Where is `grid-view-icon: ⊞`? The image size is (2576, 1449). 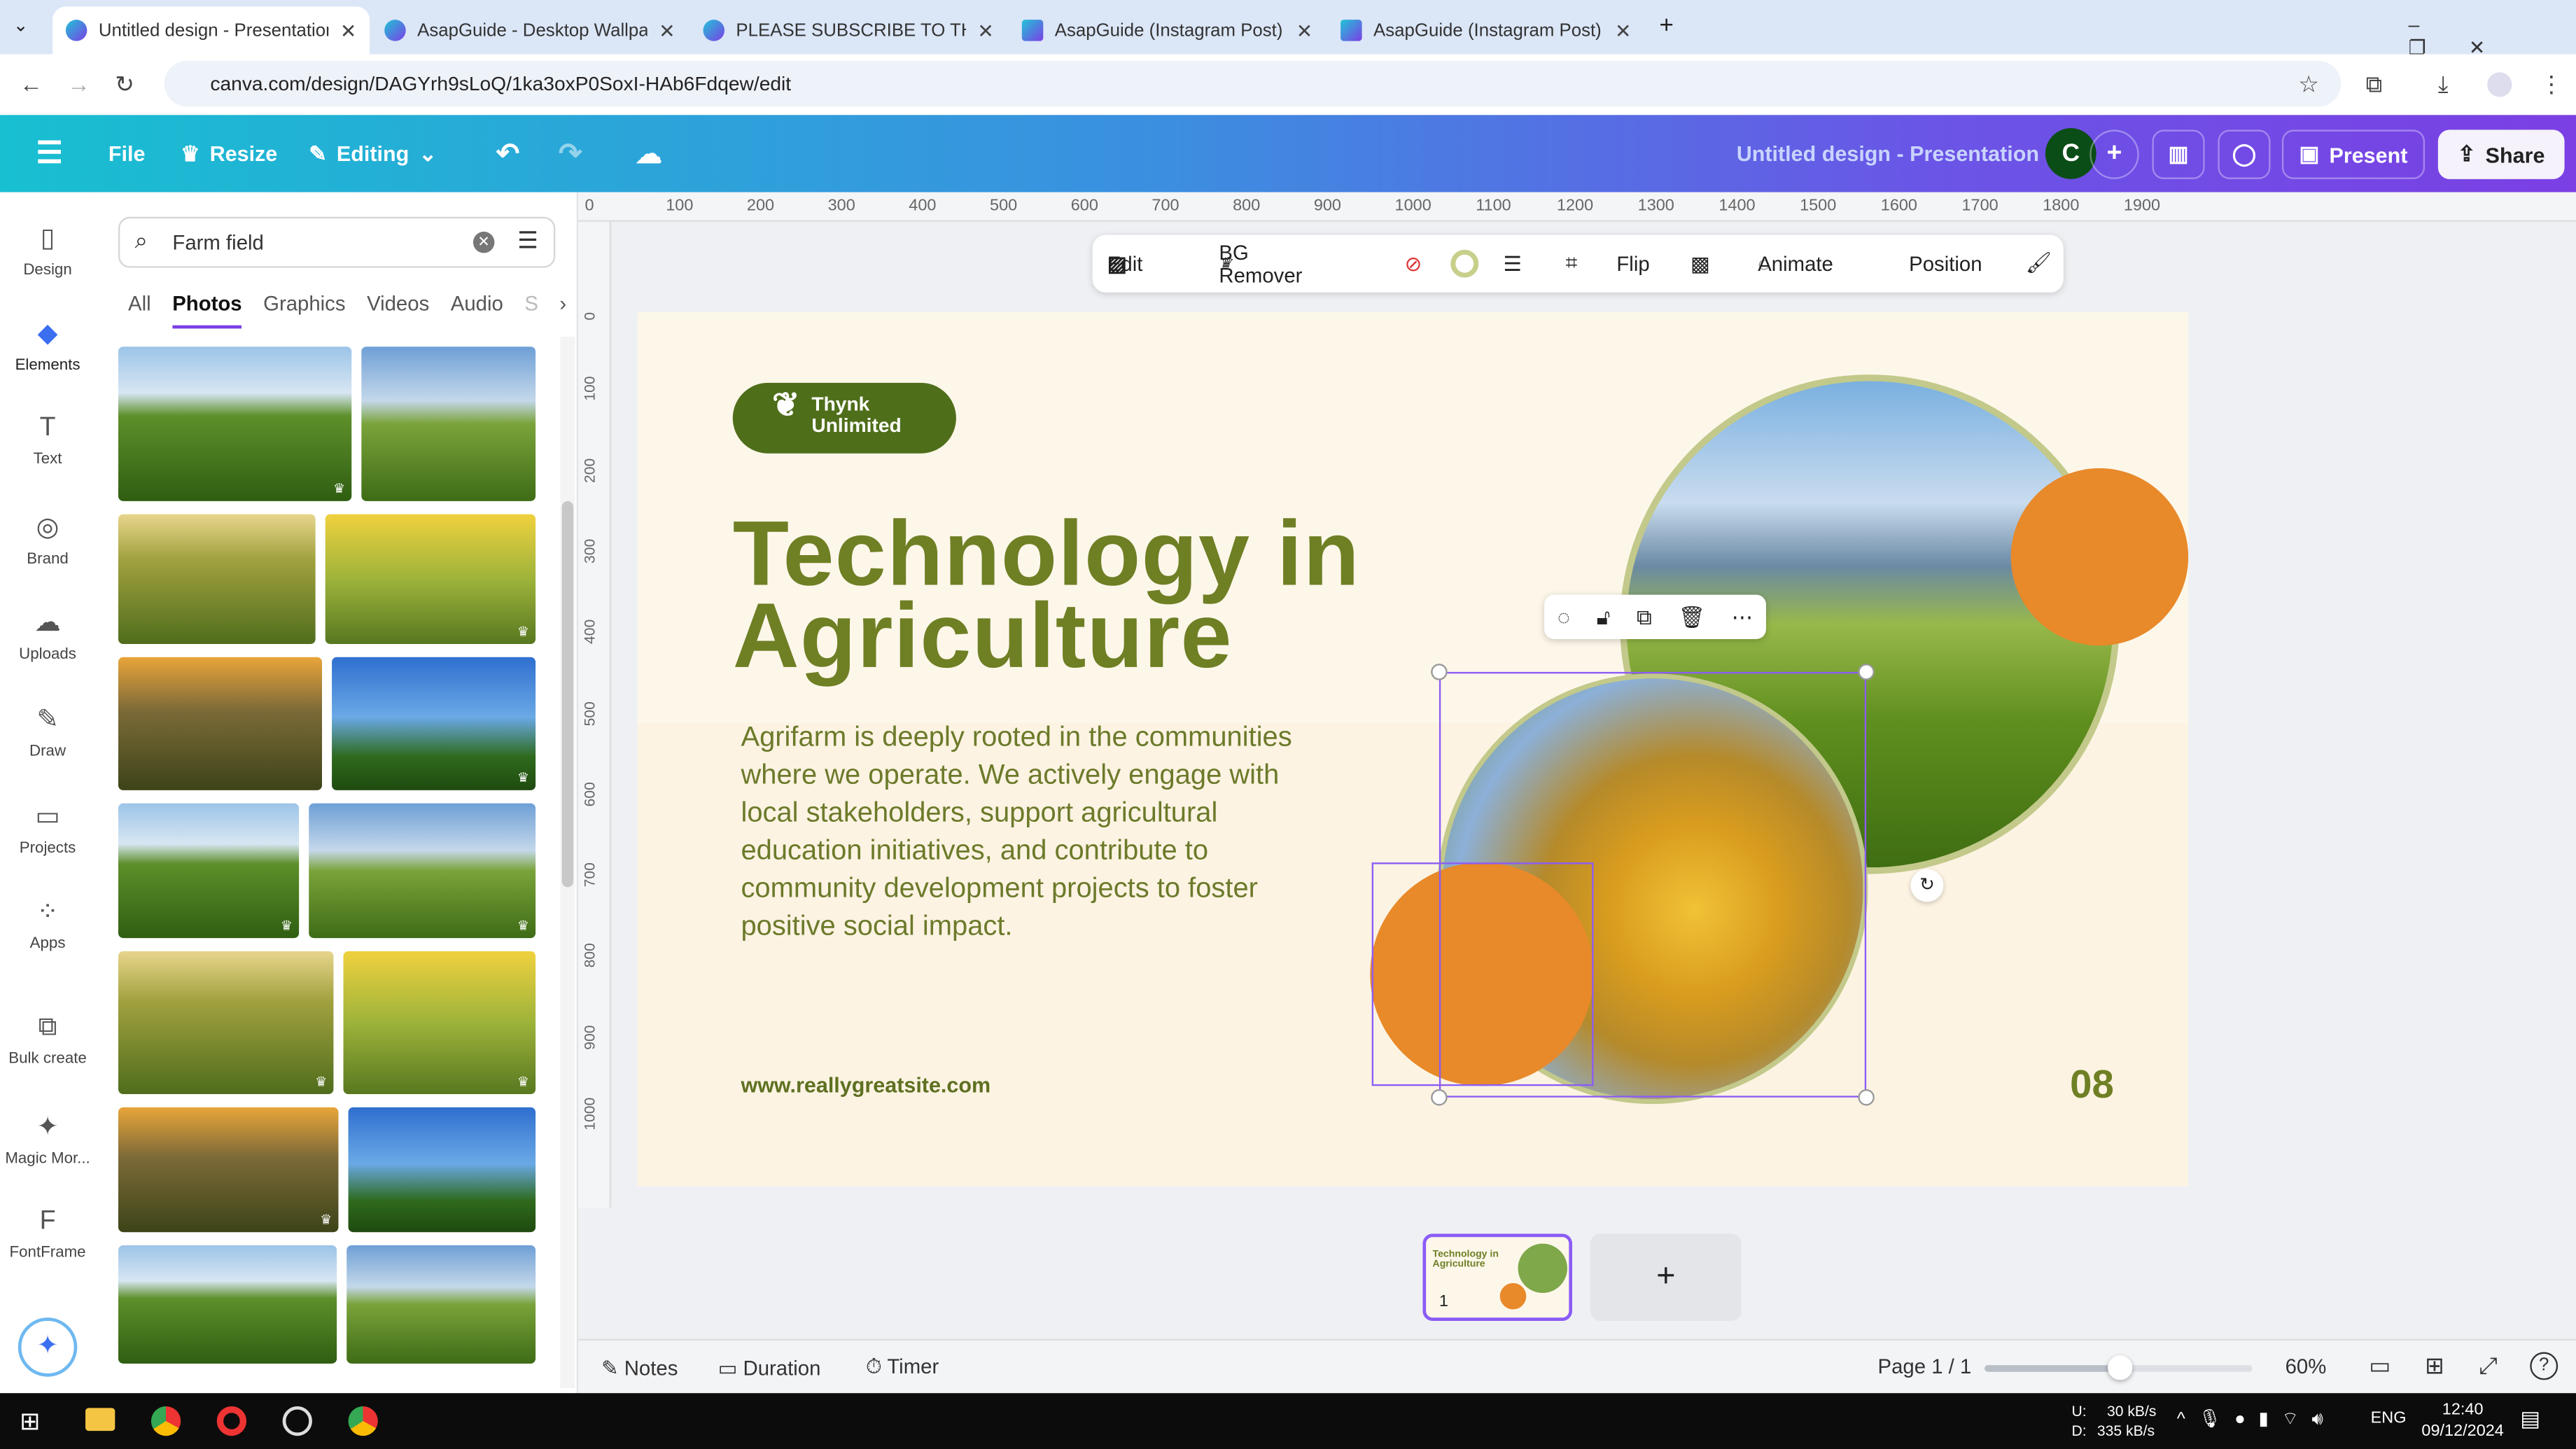
grid-view-icon: ⊞ is located at coordinates (2434, 1366).